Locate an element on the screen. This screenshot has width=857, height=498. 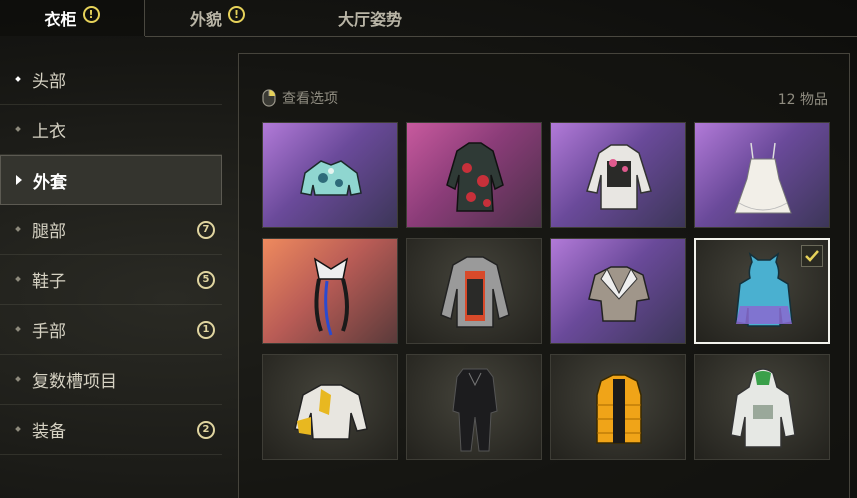
tab-lobby-pose-label: 大厅姿势 is located at coordinates (369, 19).